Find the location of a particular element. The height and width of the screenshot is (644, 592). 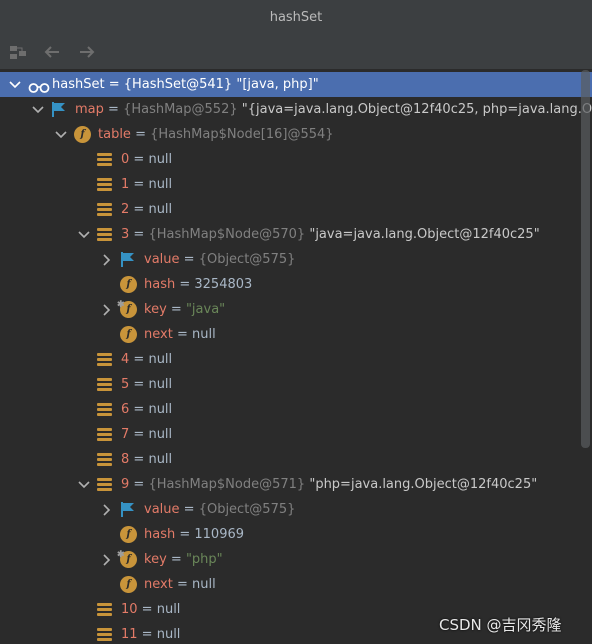

tree-row-table: f table = {HashMap$Node[16]@554} is located at coordinates (296, 134).